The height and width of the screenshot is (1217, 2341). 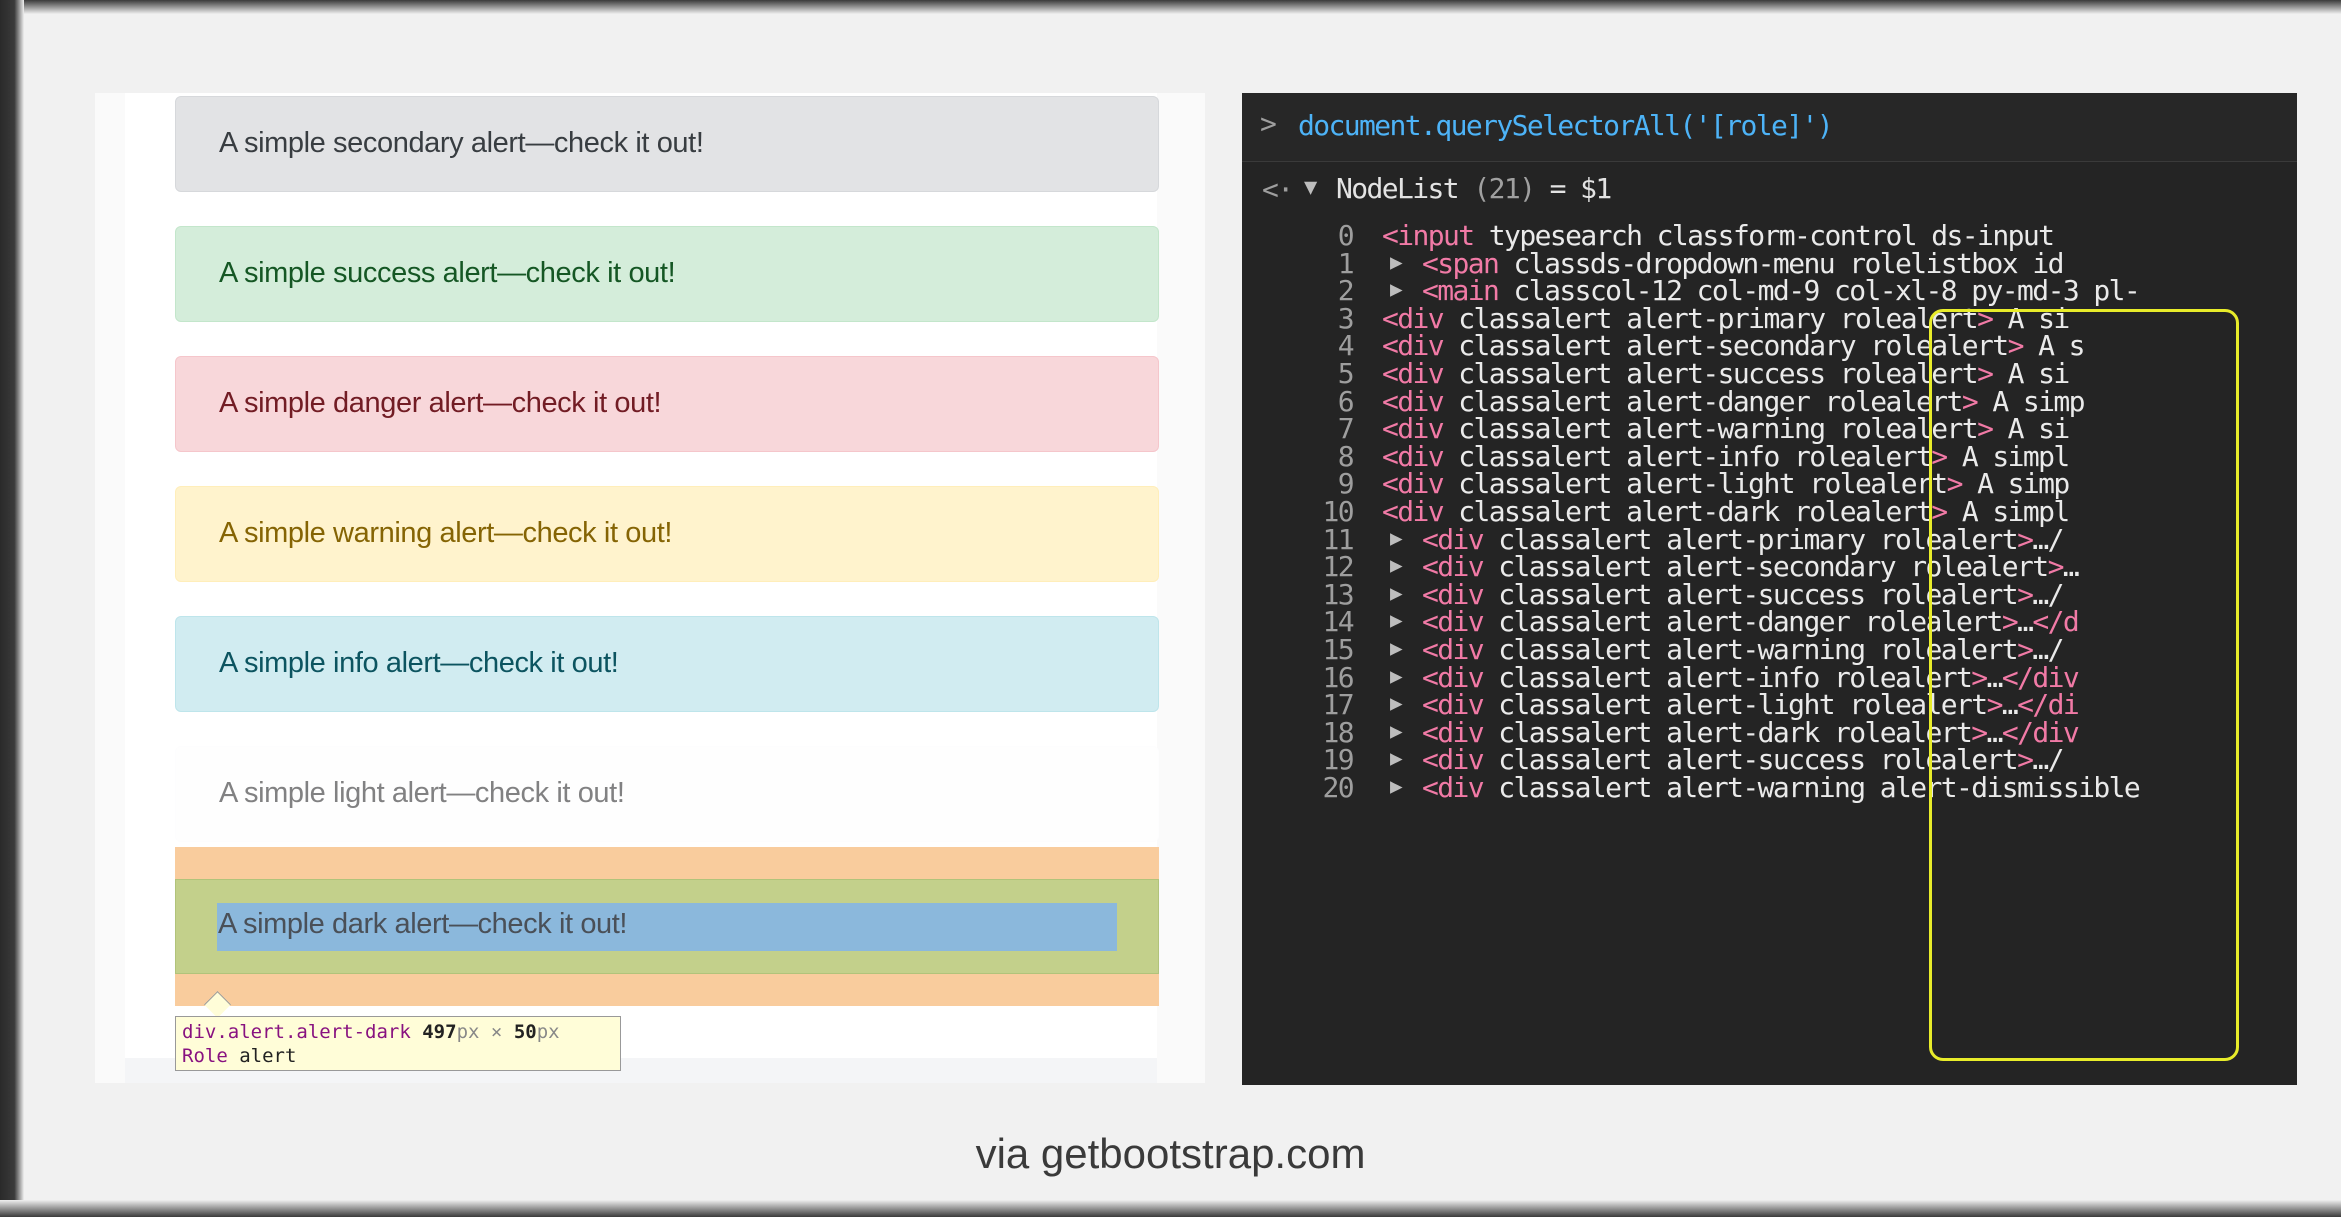 I want to click on alert-warning-text: A simple warning alert—check it out!, so click(x=446, y=532).